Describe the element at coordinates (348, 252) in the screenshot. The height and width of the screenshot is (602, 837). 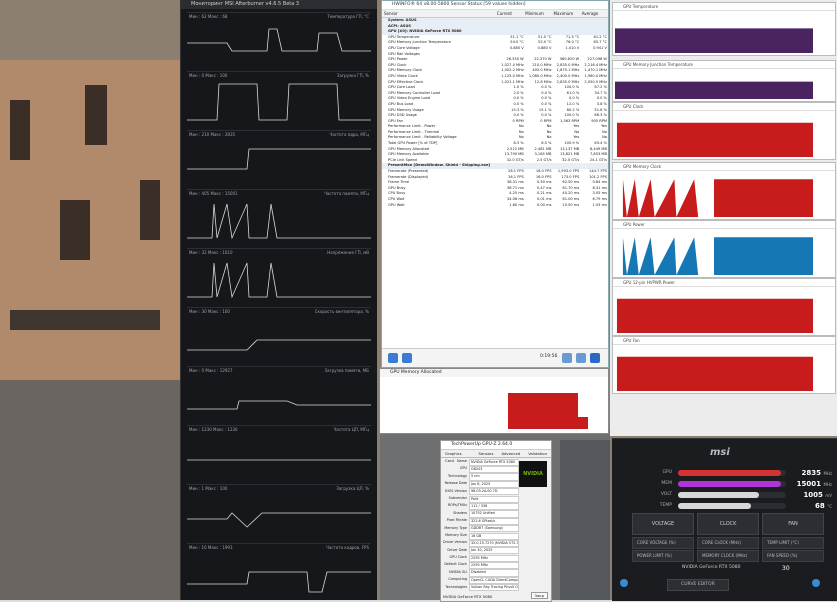
I see `graph-metric-label: Напряжение ГП, мВ` at that location.